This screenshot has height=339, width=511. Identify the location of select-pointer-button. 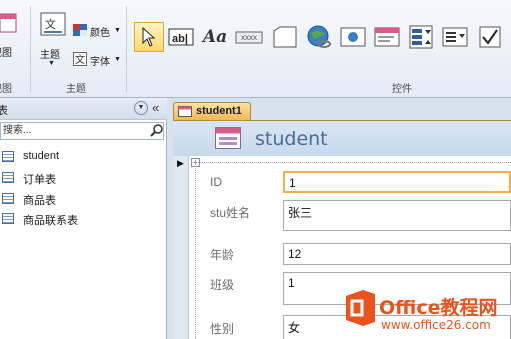
(149, 37).